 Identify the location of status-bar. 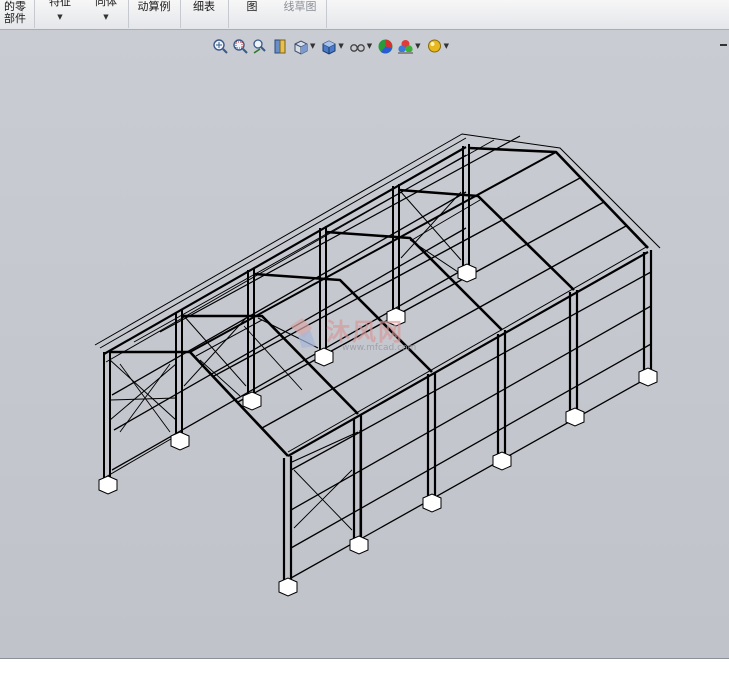
(364, 666).